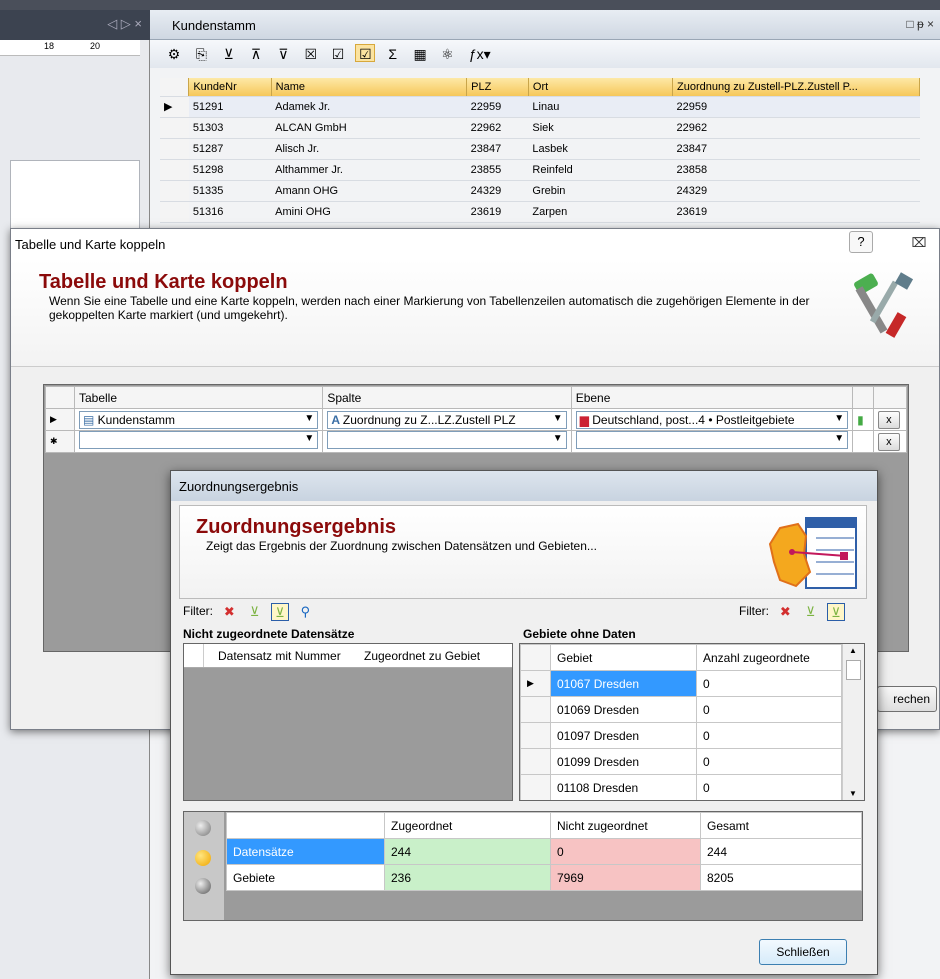 The width and height of the screenshot is (940, 979). I want to click on close-button: Schließen, so click(803, 952).